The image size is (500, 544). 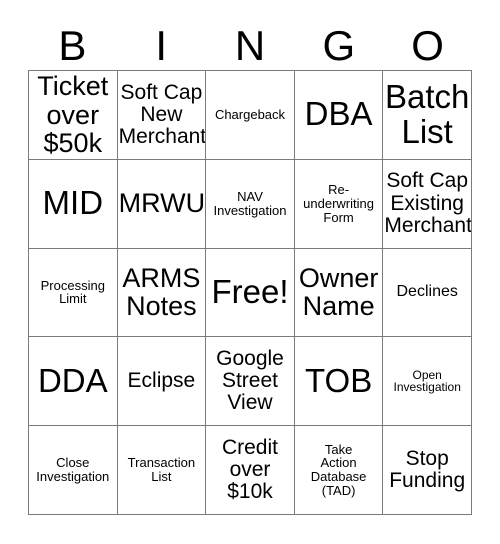 I want to click on bingo-cell-i4: Eclipse, so click(x=162, y=382).